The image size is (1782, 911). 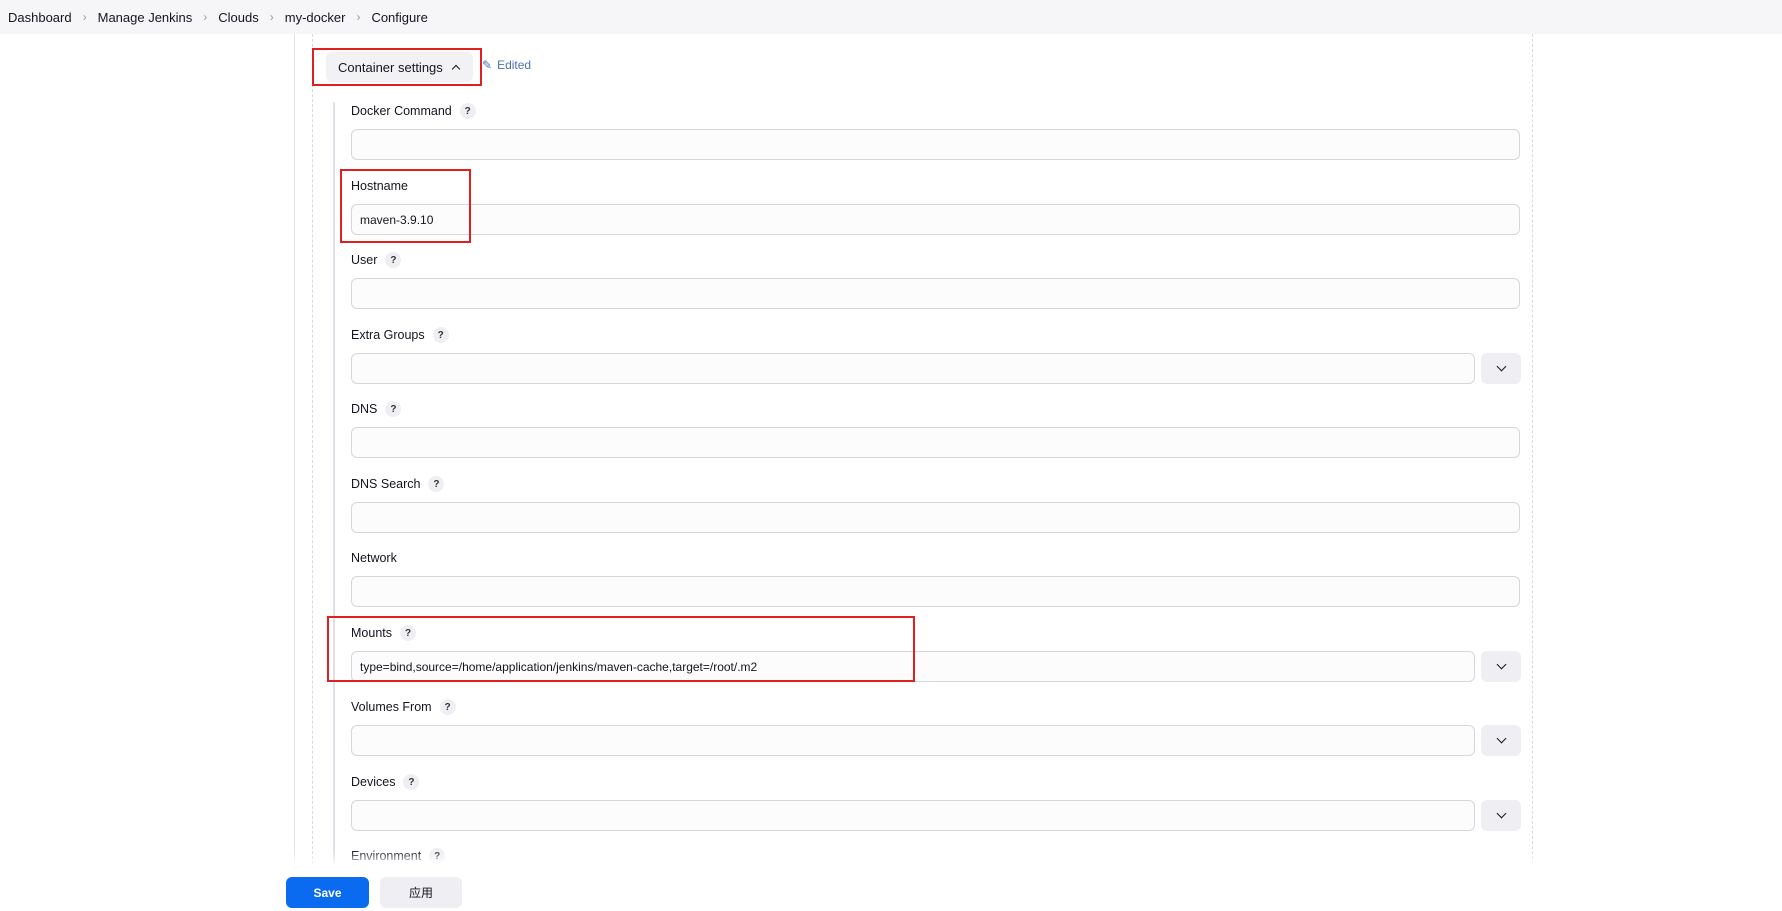 I want to click on section-indent-rule, so click(x=334, y=483).